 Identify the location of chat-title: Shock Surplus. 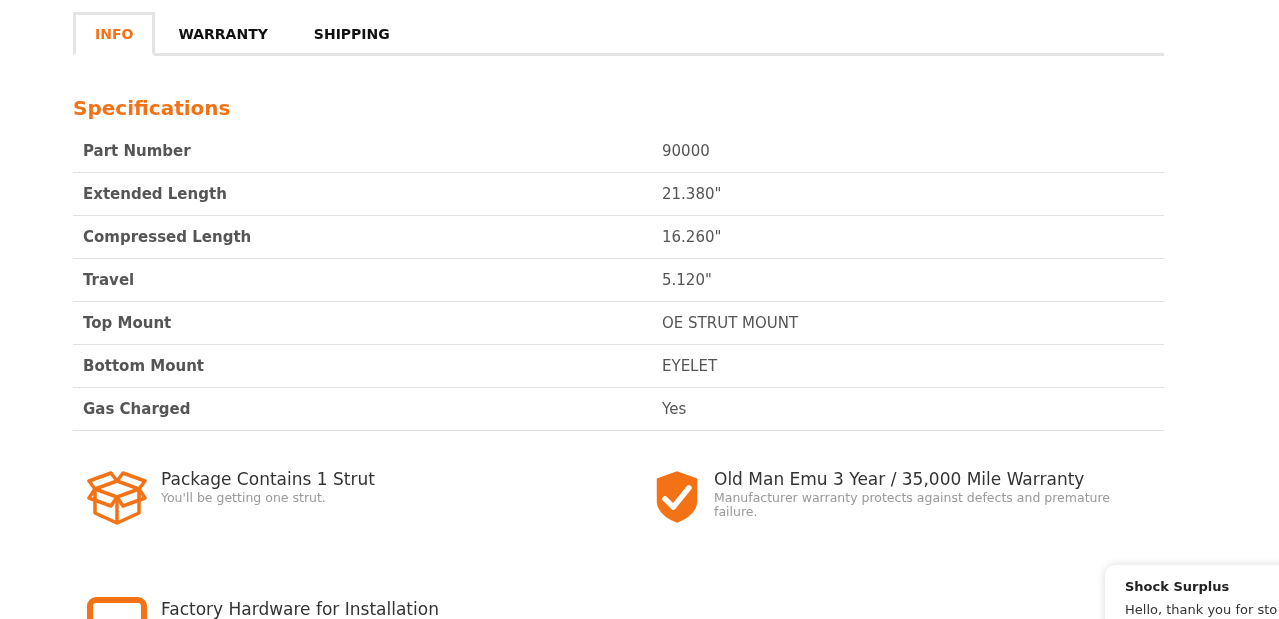
(1178, 586).